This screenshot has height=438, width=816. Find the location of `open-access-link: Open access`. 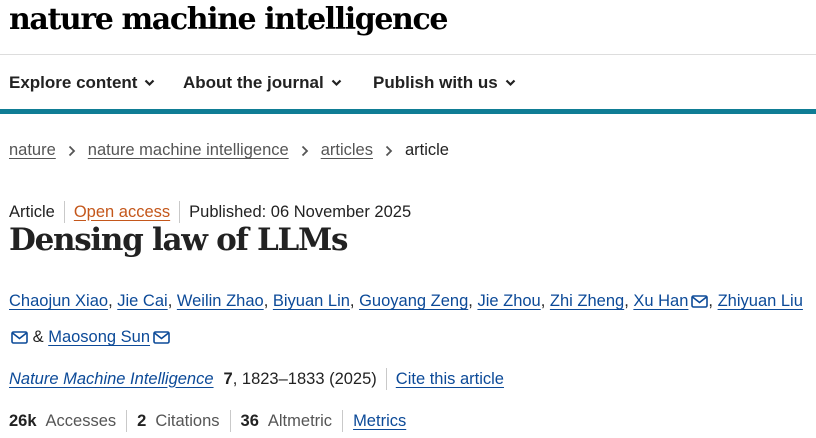

open-access-link: Open access is located at coordinates (122, 212).